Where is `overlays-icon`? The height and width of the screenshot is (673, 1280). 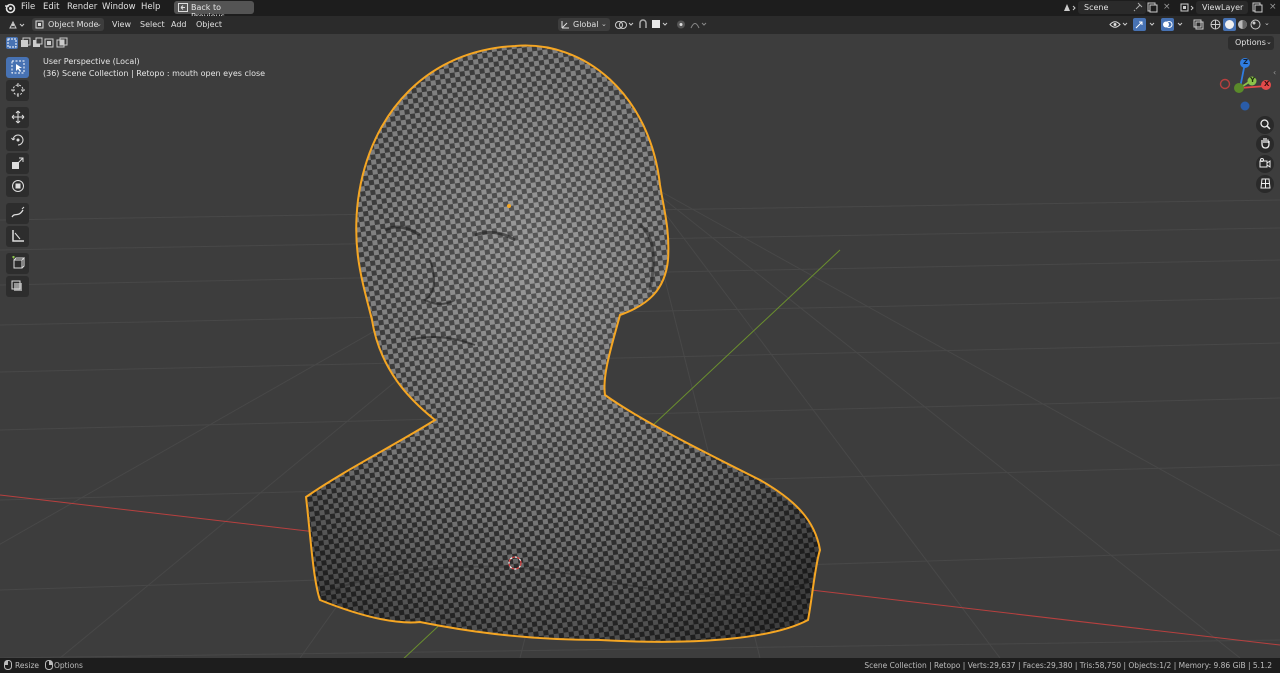
overlays-icon is located at coordinates (1174, 25).